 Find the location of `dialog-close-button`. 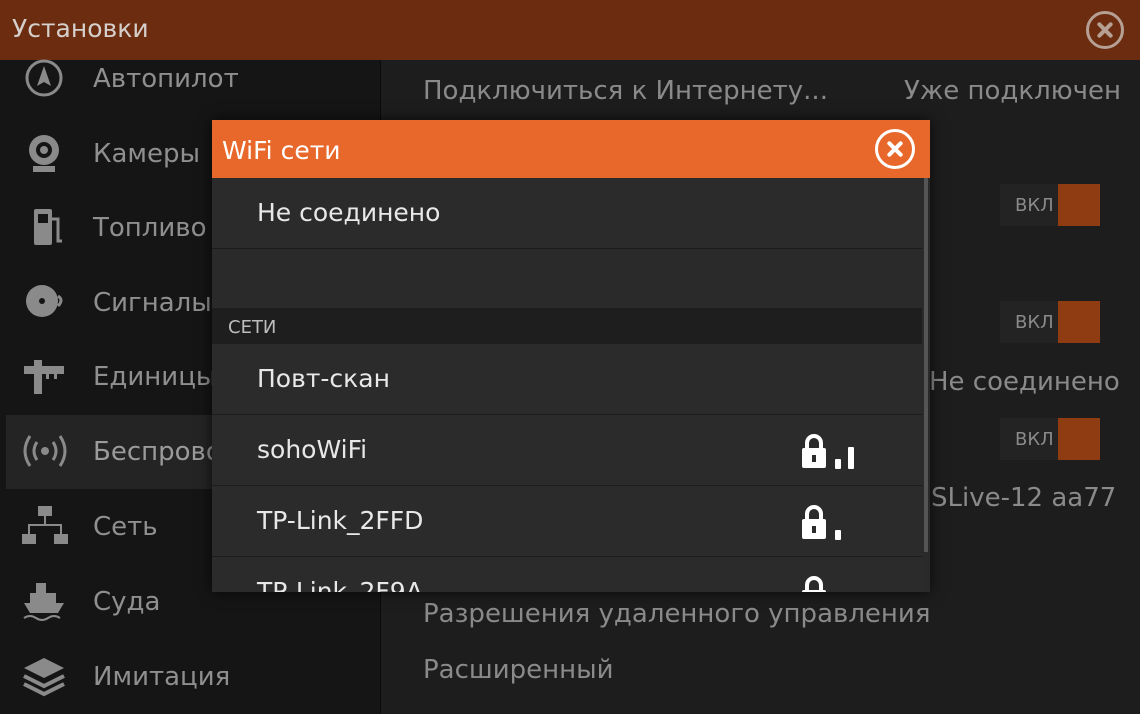

dialog-close-button is located at coordinates (895, 149).